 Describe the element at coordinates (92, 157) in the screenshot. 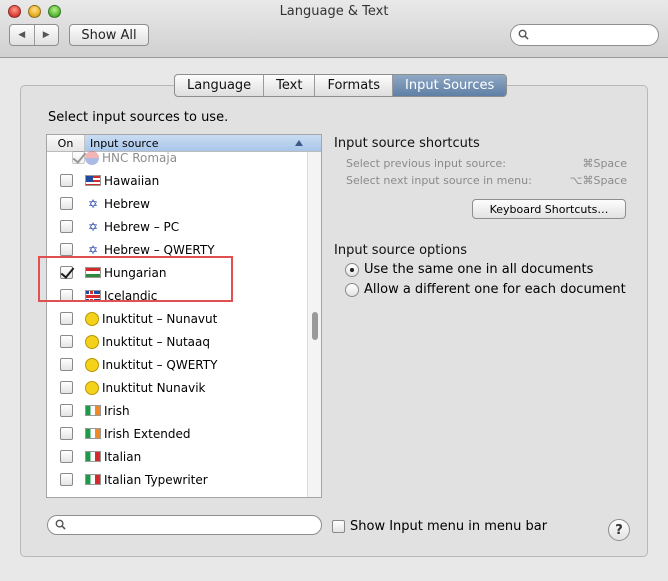

I see `hnc-icon` at that location.